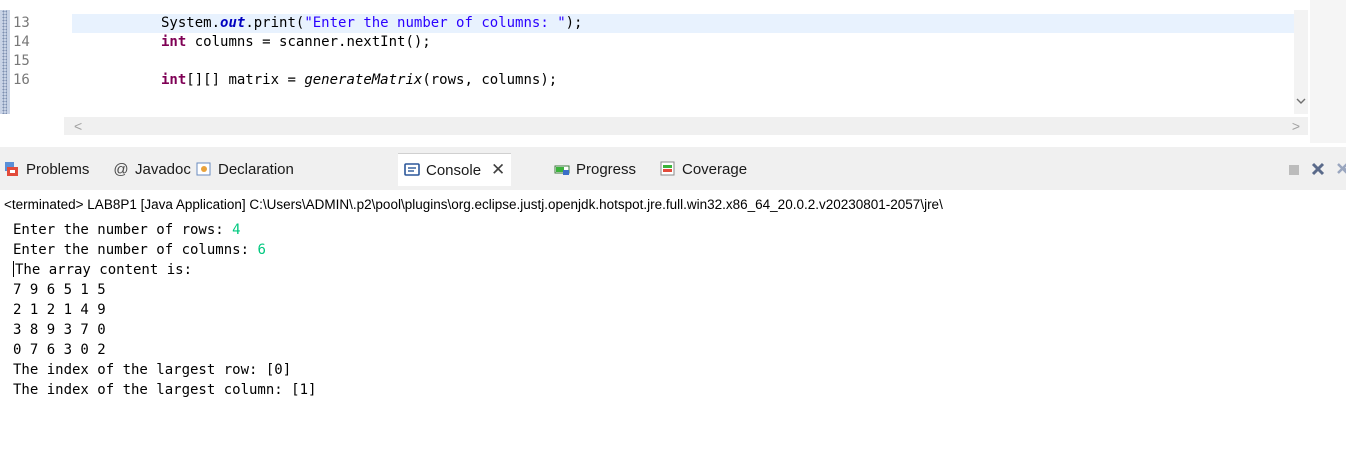  What do you see at coordinates (59, 350) in the screenshot?
I see `console-line: 0 7 6 3 0 2` at bounding box center [59, 350].